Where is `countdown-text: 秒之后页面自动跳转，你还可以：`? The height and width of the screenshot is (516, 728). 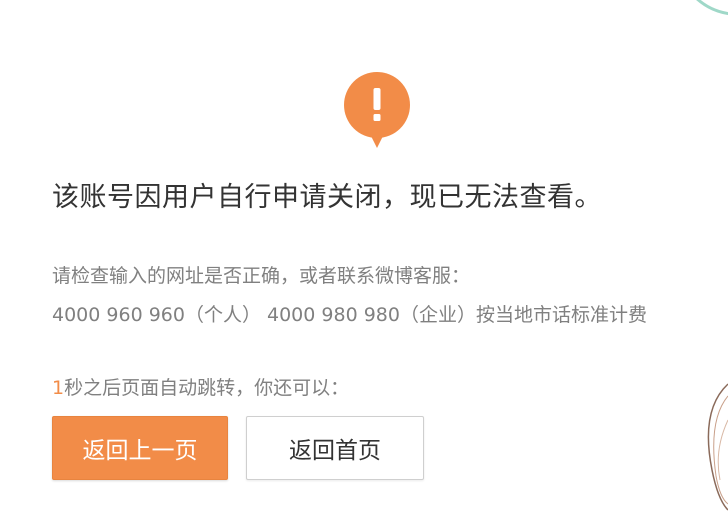 countdown-text: 秒之后页面自动跳转，你还可以： is located at coordinates (207, 388).